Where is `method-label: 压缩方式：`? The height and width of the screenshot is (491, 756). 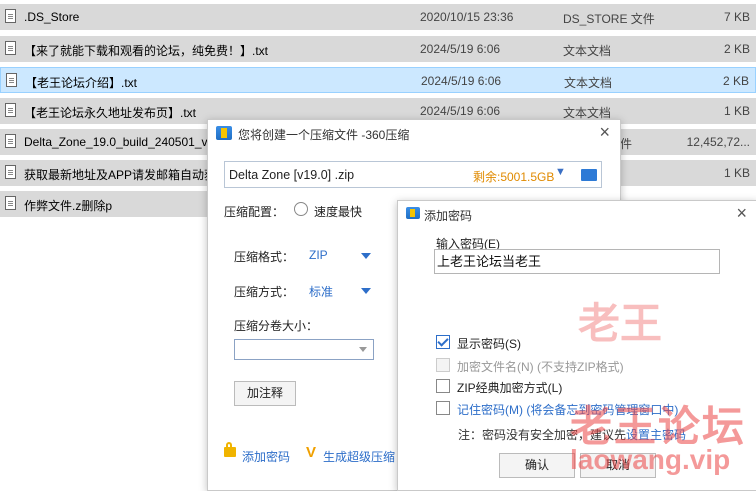 method-label: 压缩方式： is located at coordinates (264, 292).